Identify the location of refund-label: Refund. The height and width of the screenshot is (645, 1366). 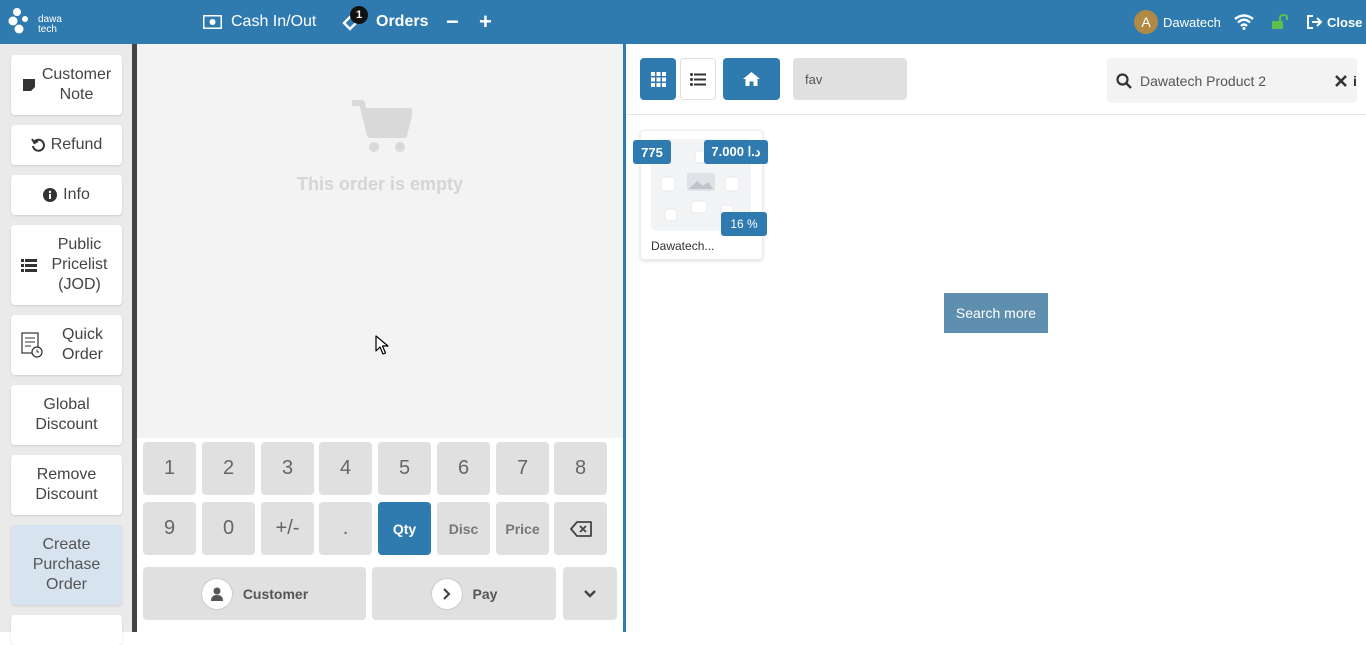
(76, 144).